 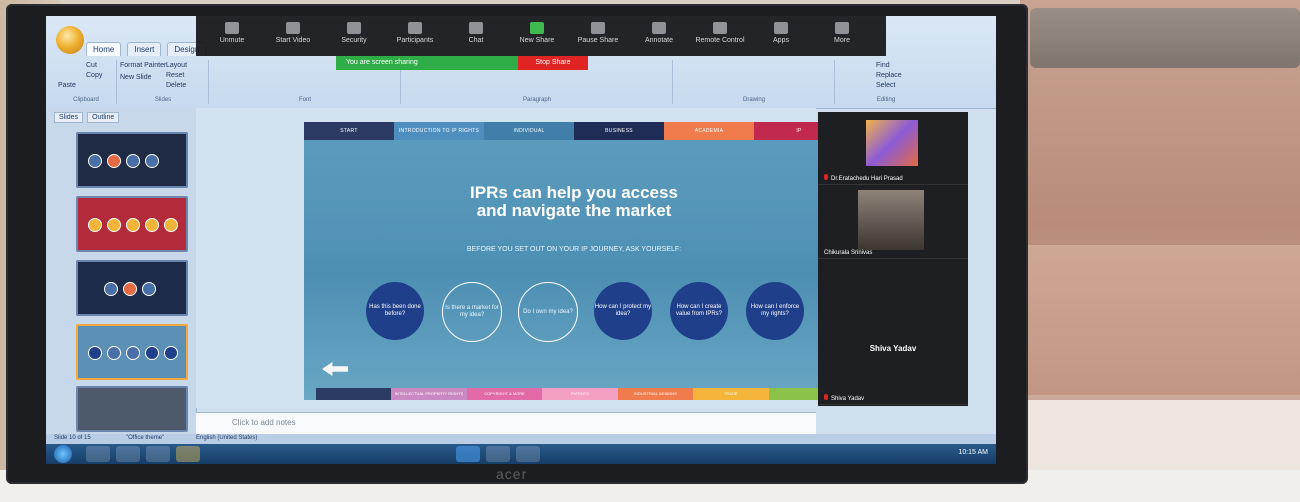 What do you see at coordinates (842, 38) in the screenshot?
I see `zoom-tool-more: More` at bounding box center [842, 38].